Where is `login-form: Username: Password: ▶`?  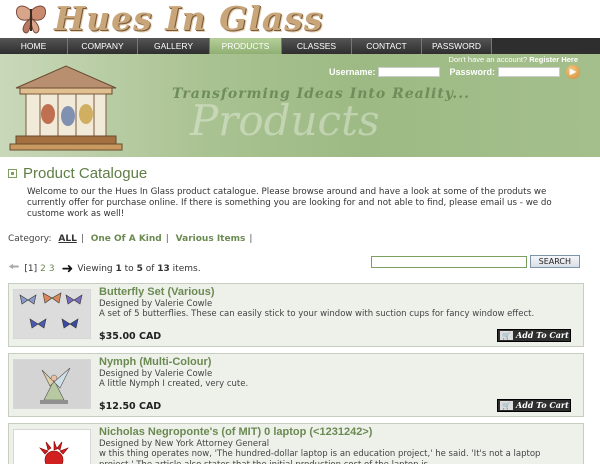 login-form: Username: Password: ▶ is located at coordinates (454, 72).